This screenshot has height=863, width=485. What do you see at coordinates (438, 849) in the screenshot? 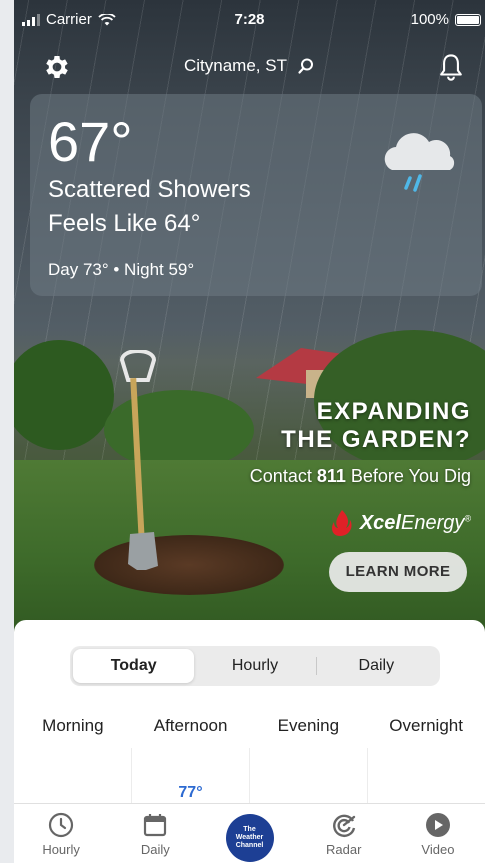
I see `tabbar-video-label: Video` at bounding box center [438, 849].